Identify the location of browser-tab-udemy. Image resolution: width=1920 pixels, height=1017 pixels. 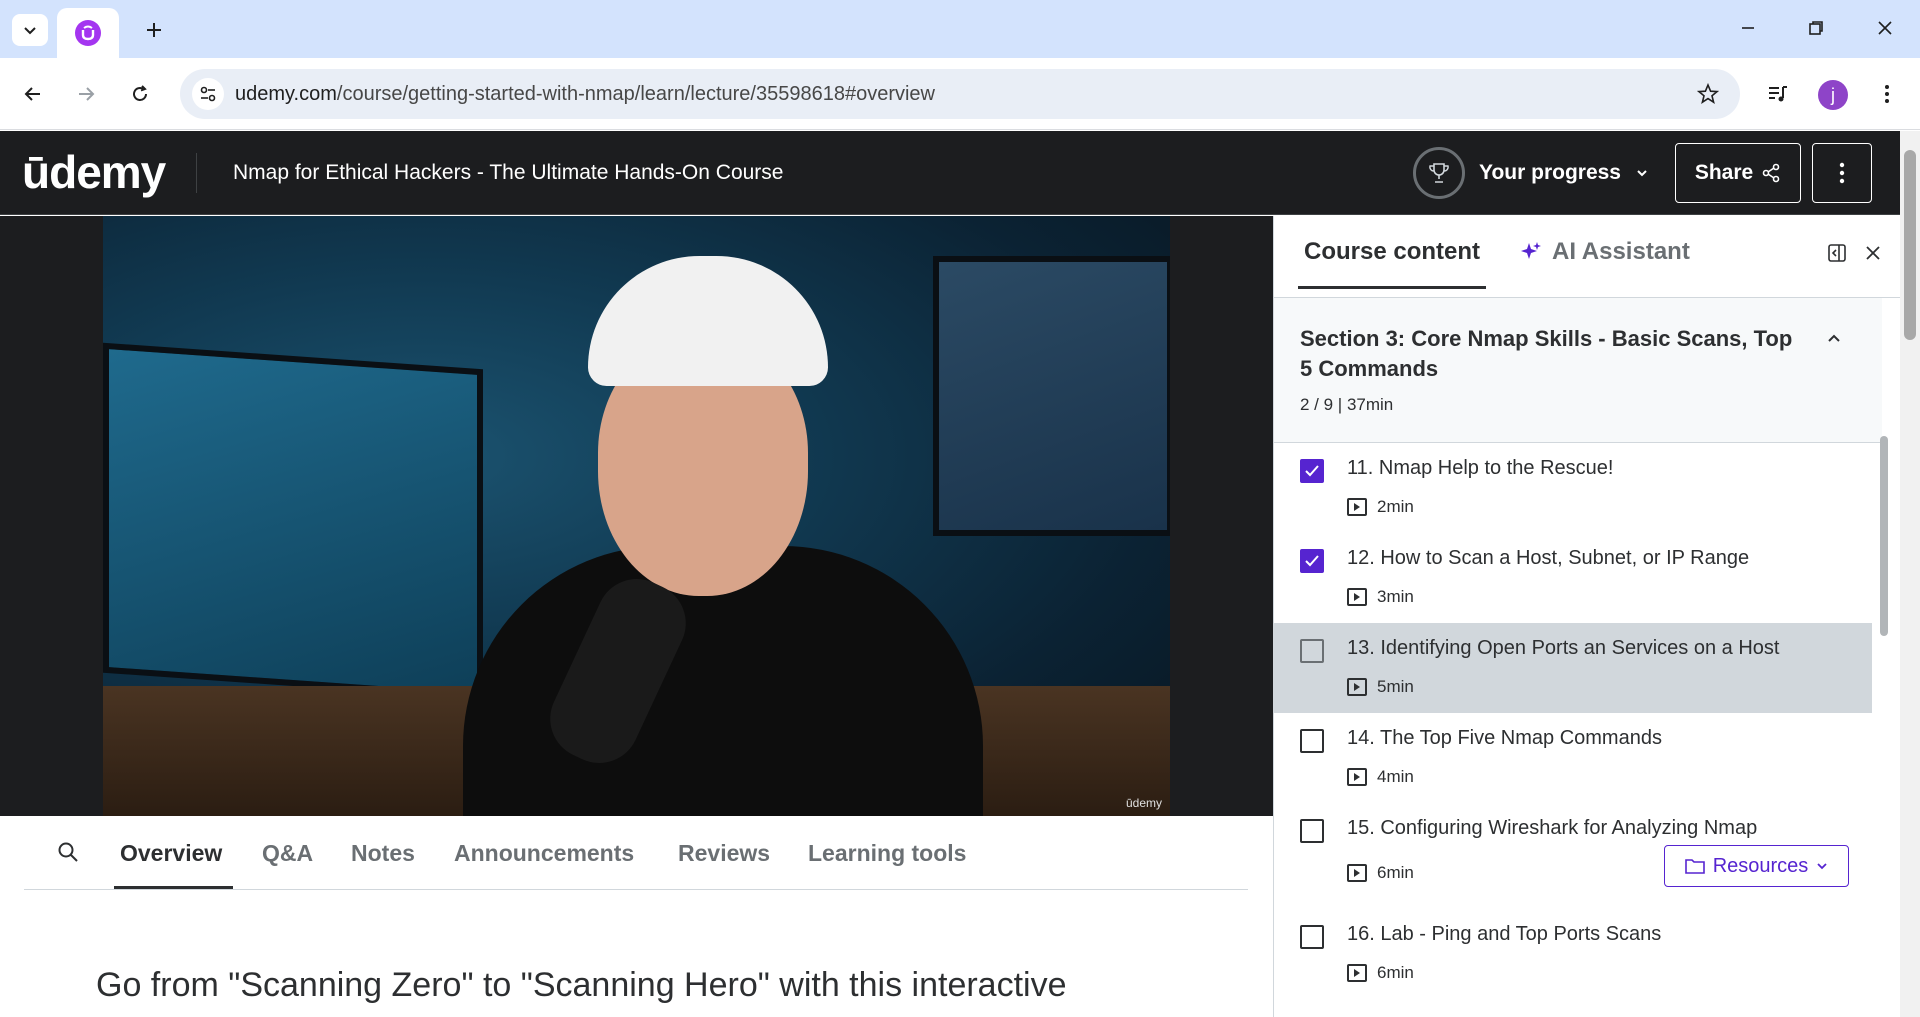
(88, 33).